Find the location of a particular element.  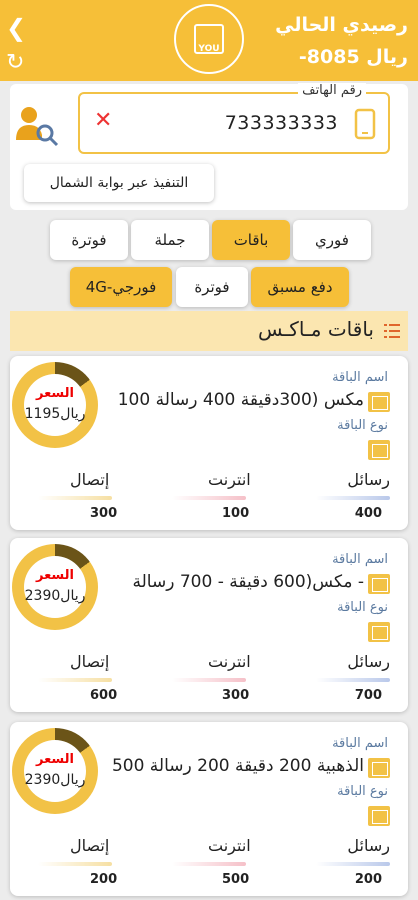

tab-label: فوري is located at coordinates (332, 240).